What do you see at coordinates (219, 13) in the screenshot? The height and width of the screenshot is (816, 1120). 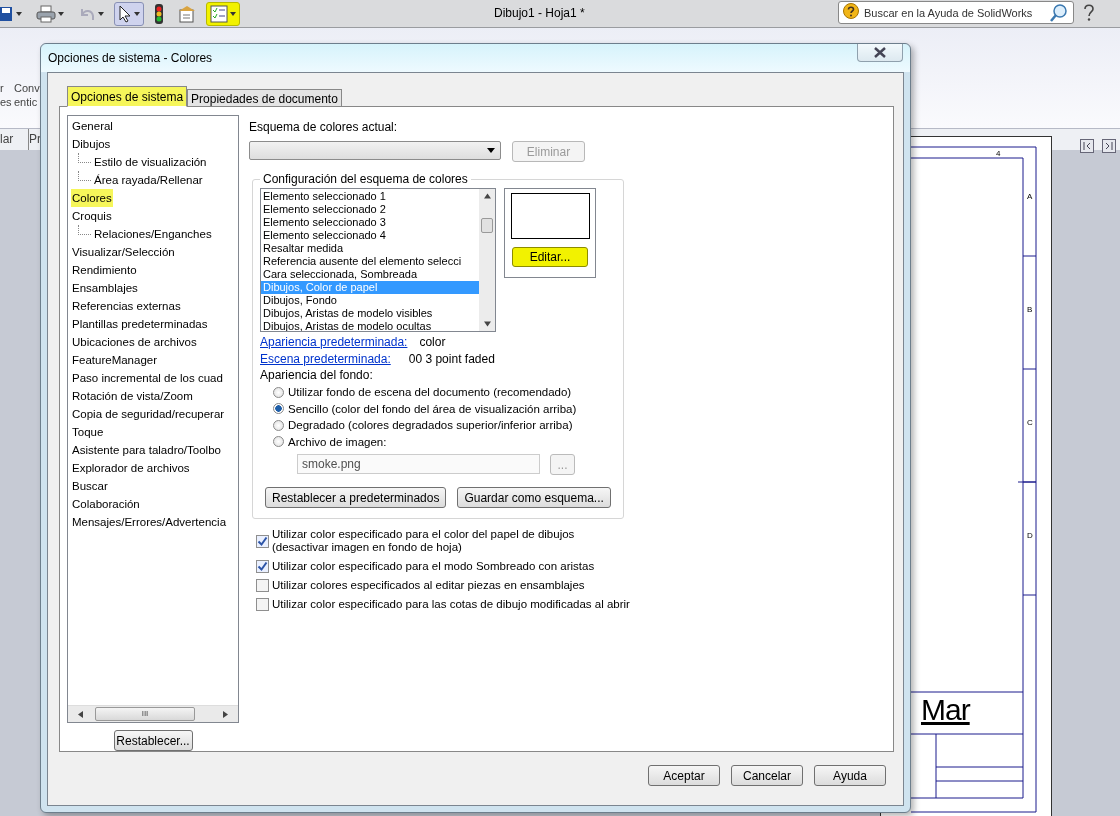 I see `checklist-icon` at bounding box center [219, 13].